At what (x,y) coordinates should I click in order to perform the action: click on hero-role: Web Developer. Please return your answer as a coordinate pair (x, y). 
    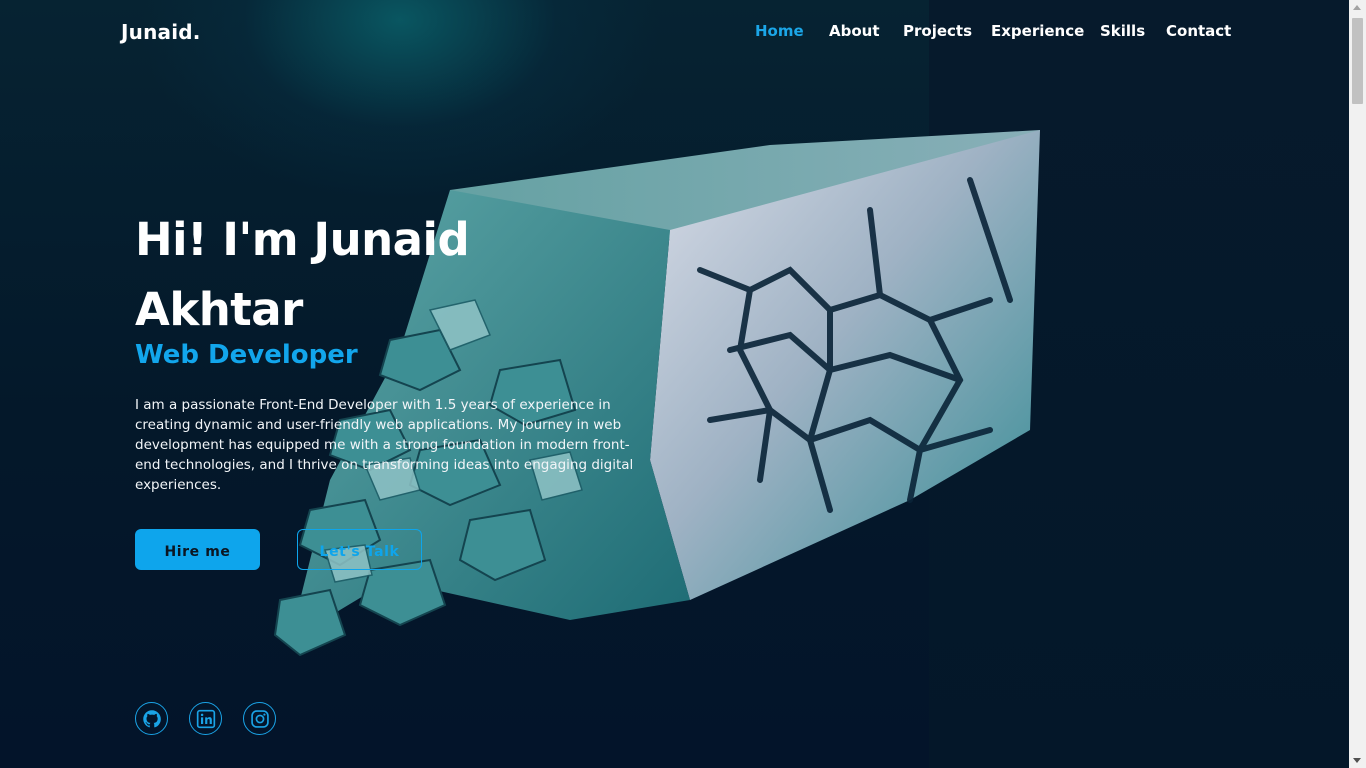
    Looking at the image, I should click on (246, 355).